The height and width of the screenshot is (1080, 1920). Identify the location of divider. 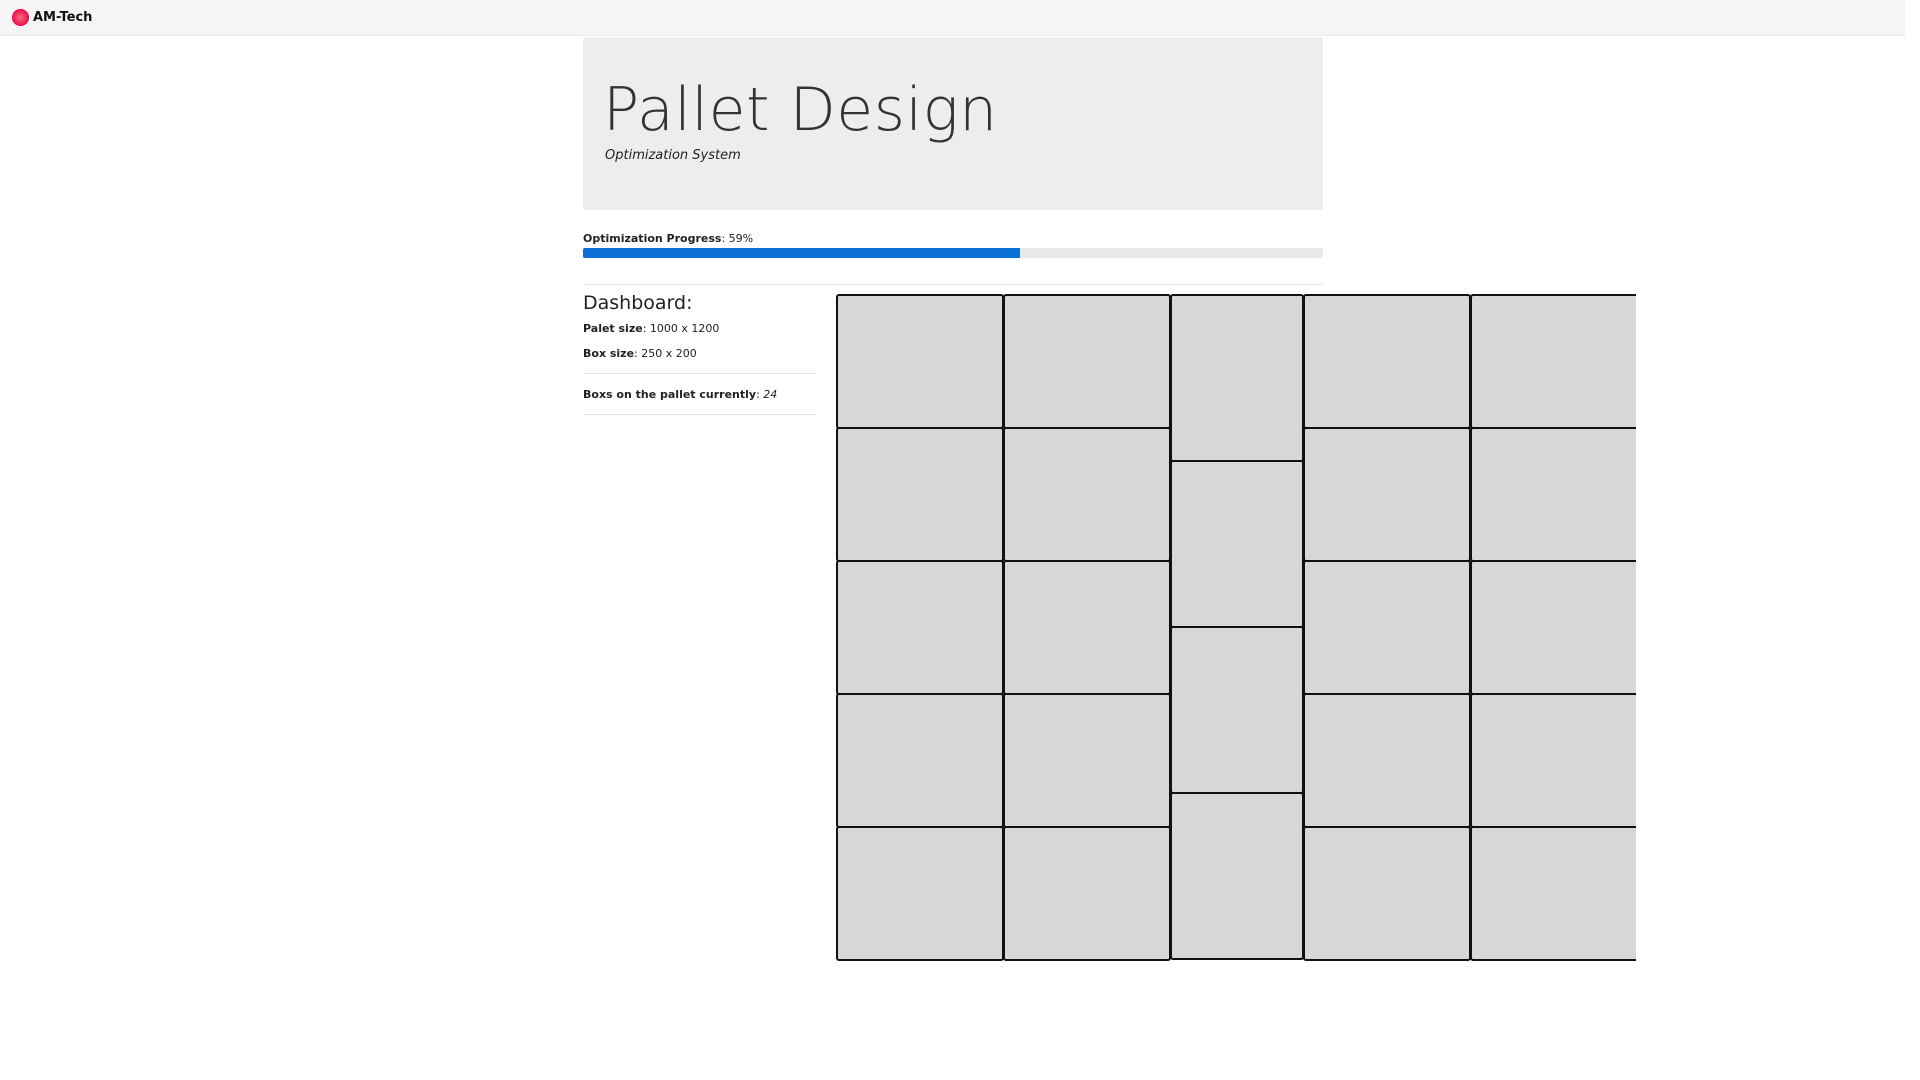
(953, 284).